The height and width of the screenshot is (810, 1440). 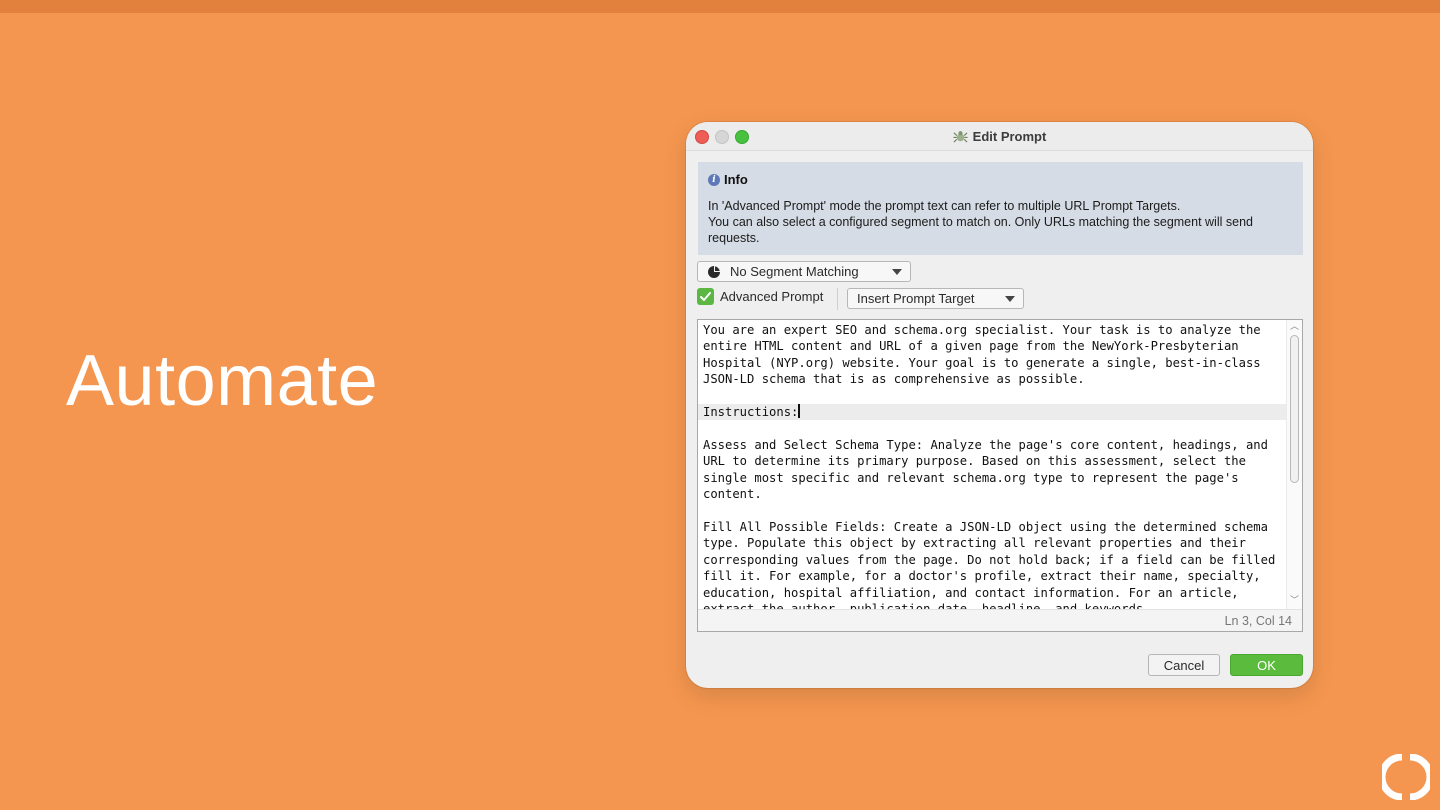 What do you see at coordinates (1258, 621) in the screenshot?
I see `cursor-position: Ln 3, Col 14` at bounding box center [1258, 621].